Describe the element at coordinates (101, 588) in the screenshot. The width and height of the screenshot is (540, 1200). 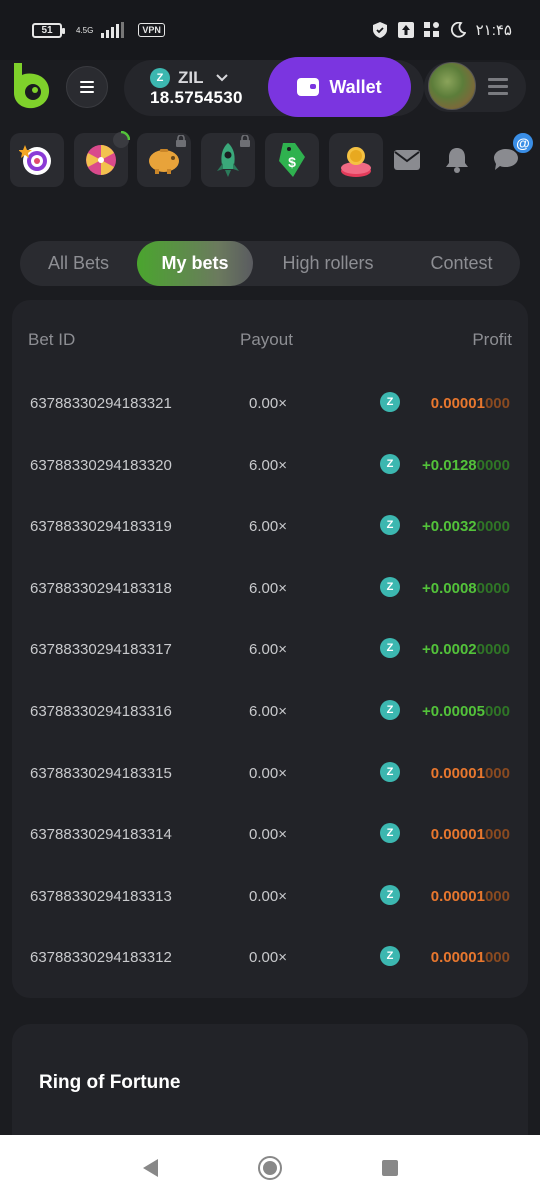
I see `bet-id: 63788330294183318` at that location.